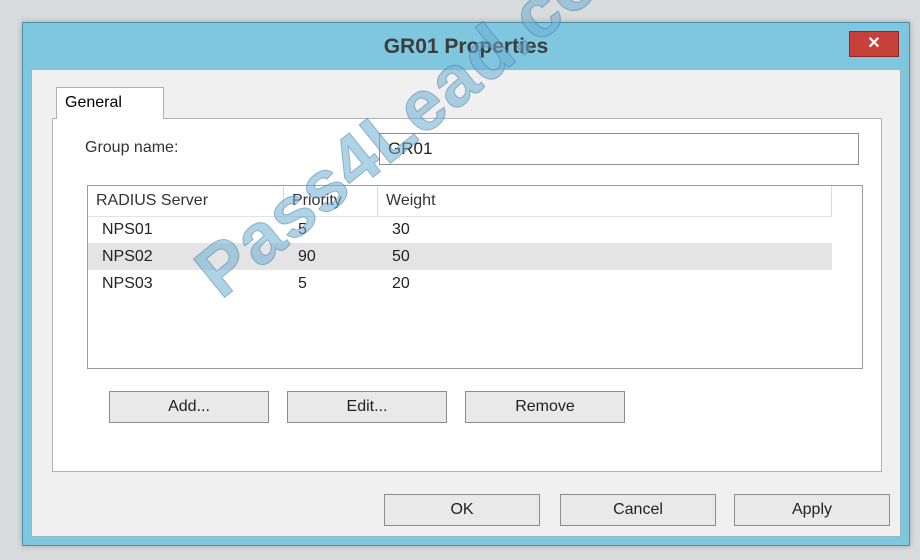  Describe the element at coordinates (331, 201) in the screenshot. I see `column-header-priority: Priority` at that location.